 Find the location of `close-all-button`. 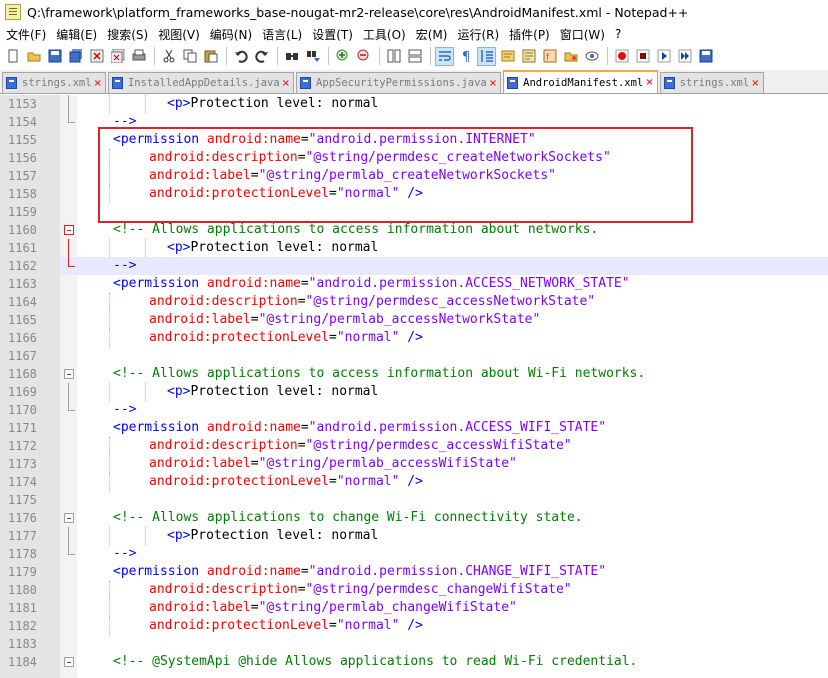

close-all-button is located at coordinates (117, 56).